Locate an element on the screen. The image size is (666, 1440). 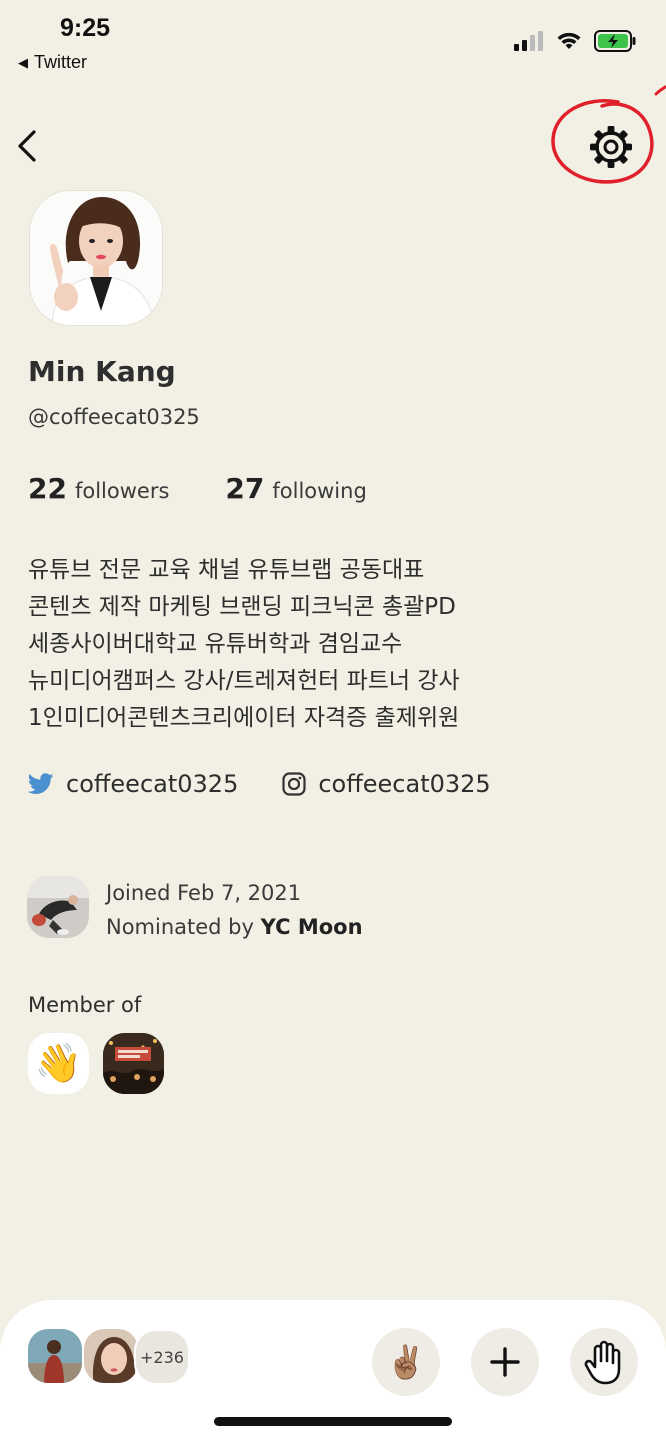
waving-hand-icon: 👋 is located at coordinates (58, 1063).